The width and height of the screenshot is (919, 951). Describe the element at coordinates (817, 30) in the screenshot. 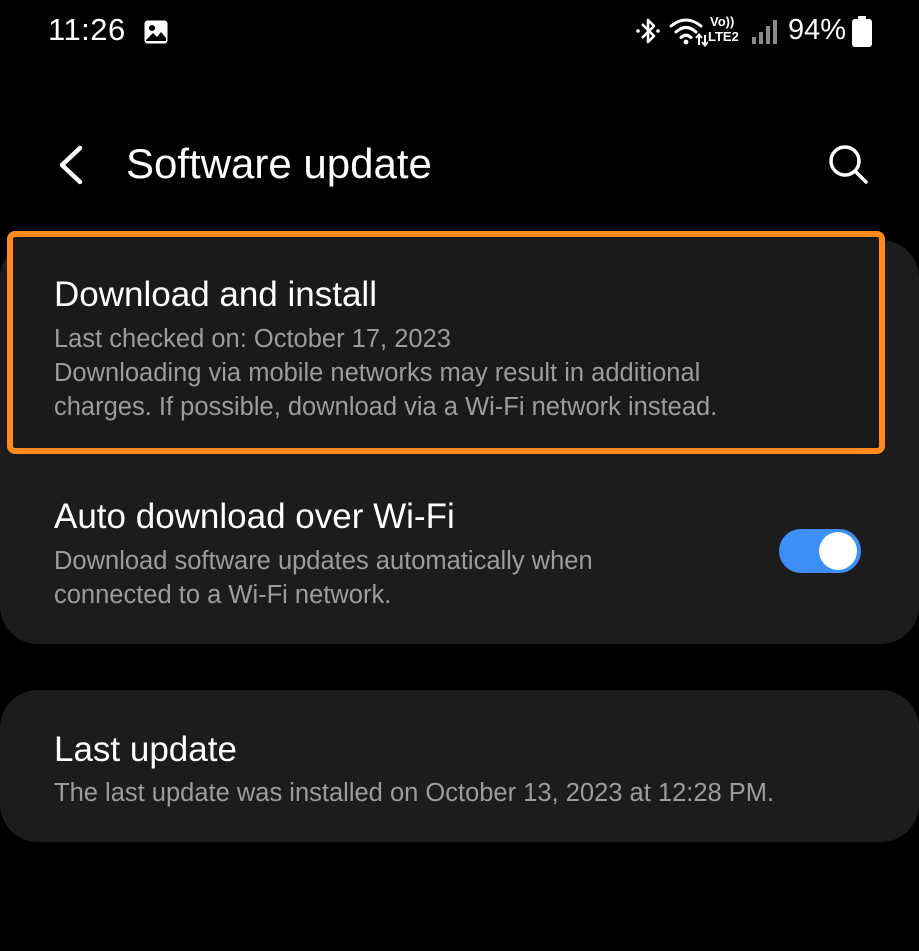

I see `battery-percent: 94%` at that location.